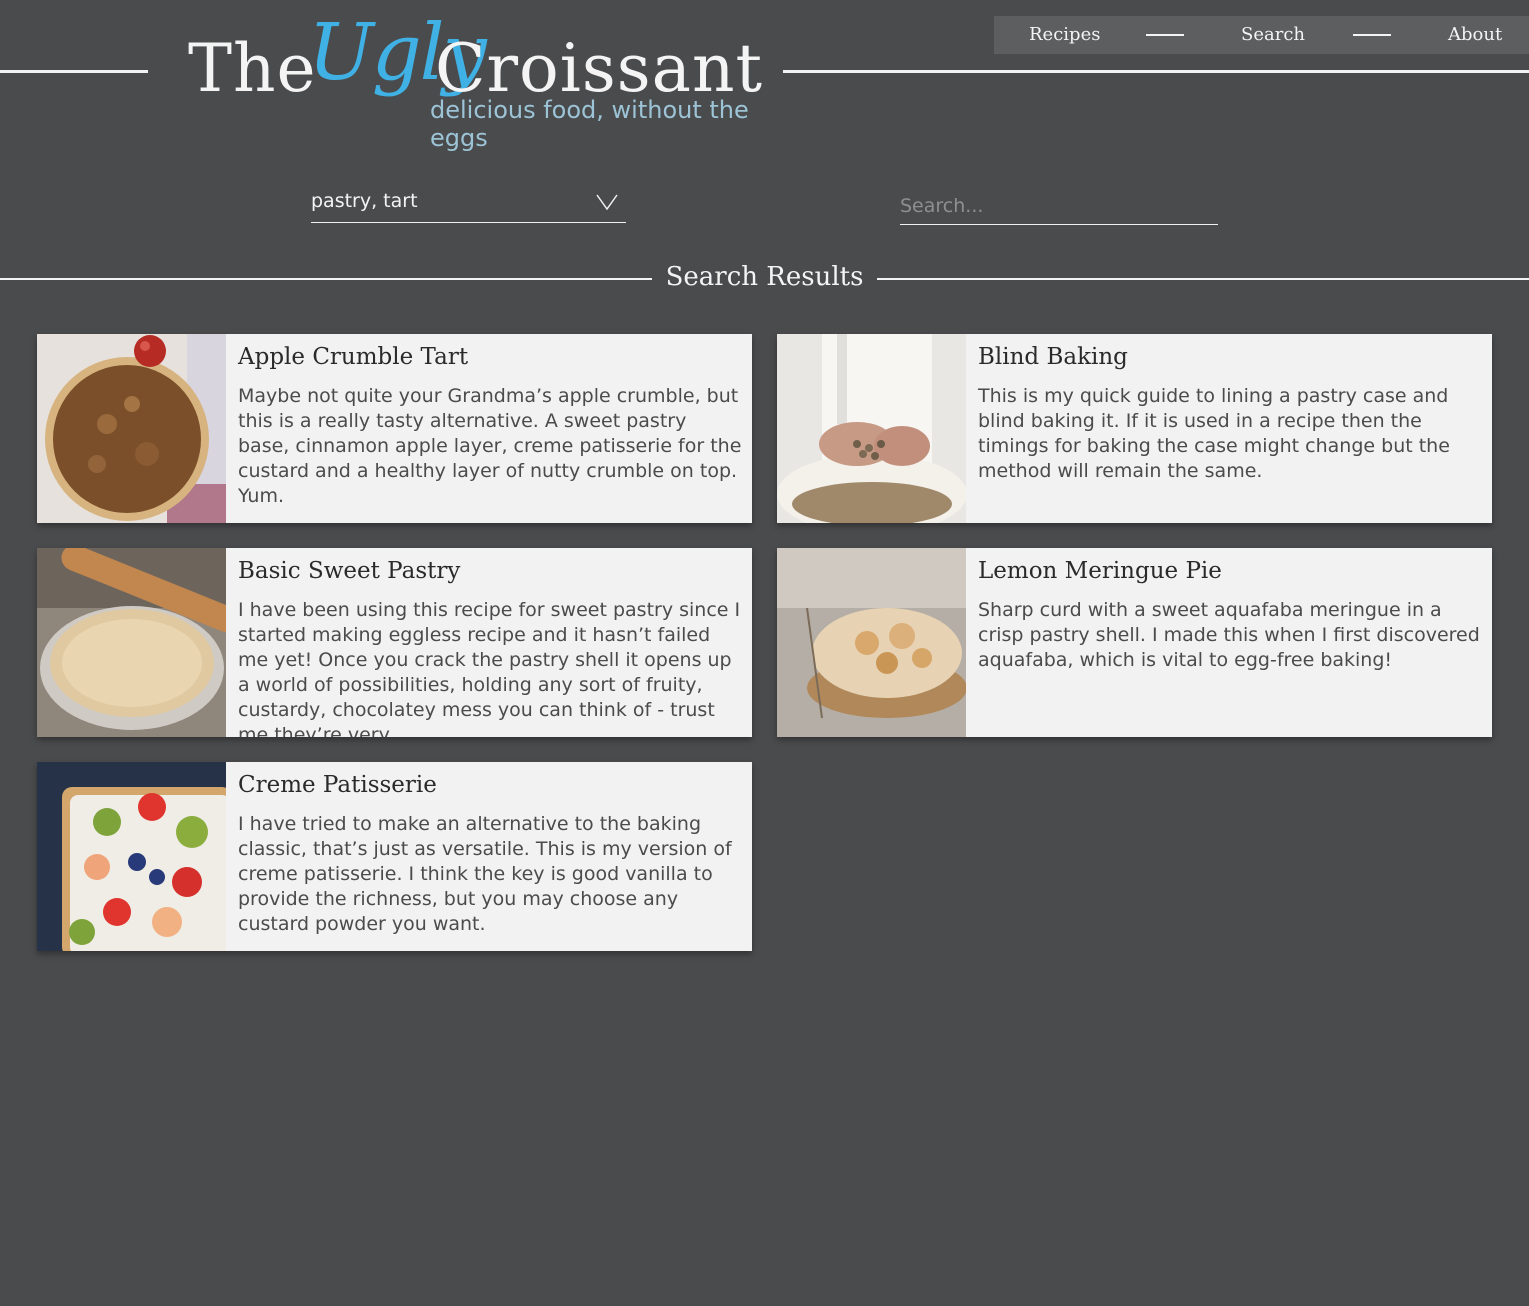 This screenshot has height=1306, width=1529. What do you see at coordinates (1475, 34) in the screenshot?
I see `nav-about: About` at bounding box center [1475, 34].